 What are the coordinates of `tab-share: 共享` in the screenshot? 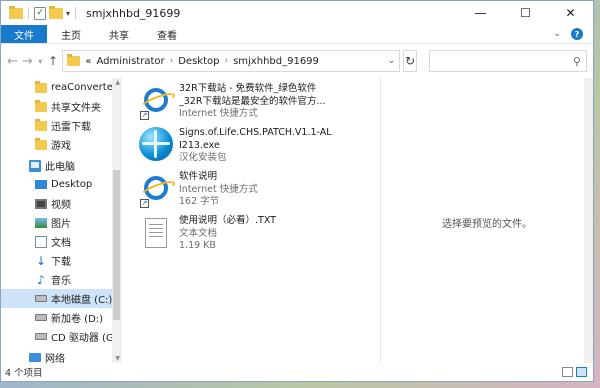 It's located at (119, 34).